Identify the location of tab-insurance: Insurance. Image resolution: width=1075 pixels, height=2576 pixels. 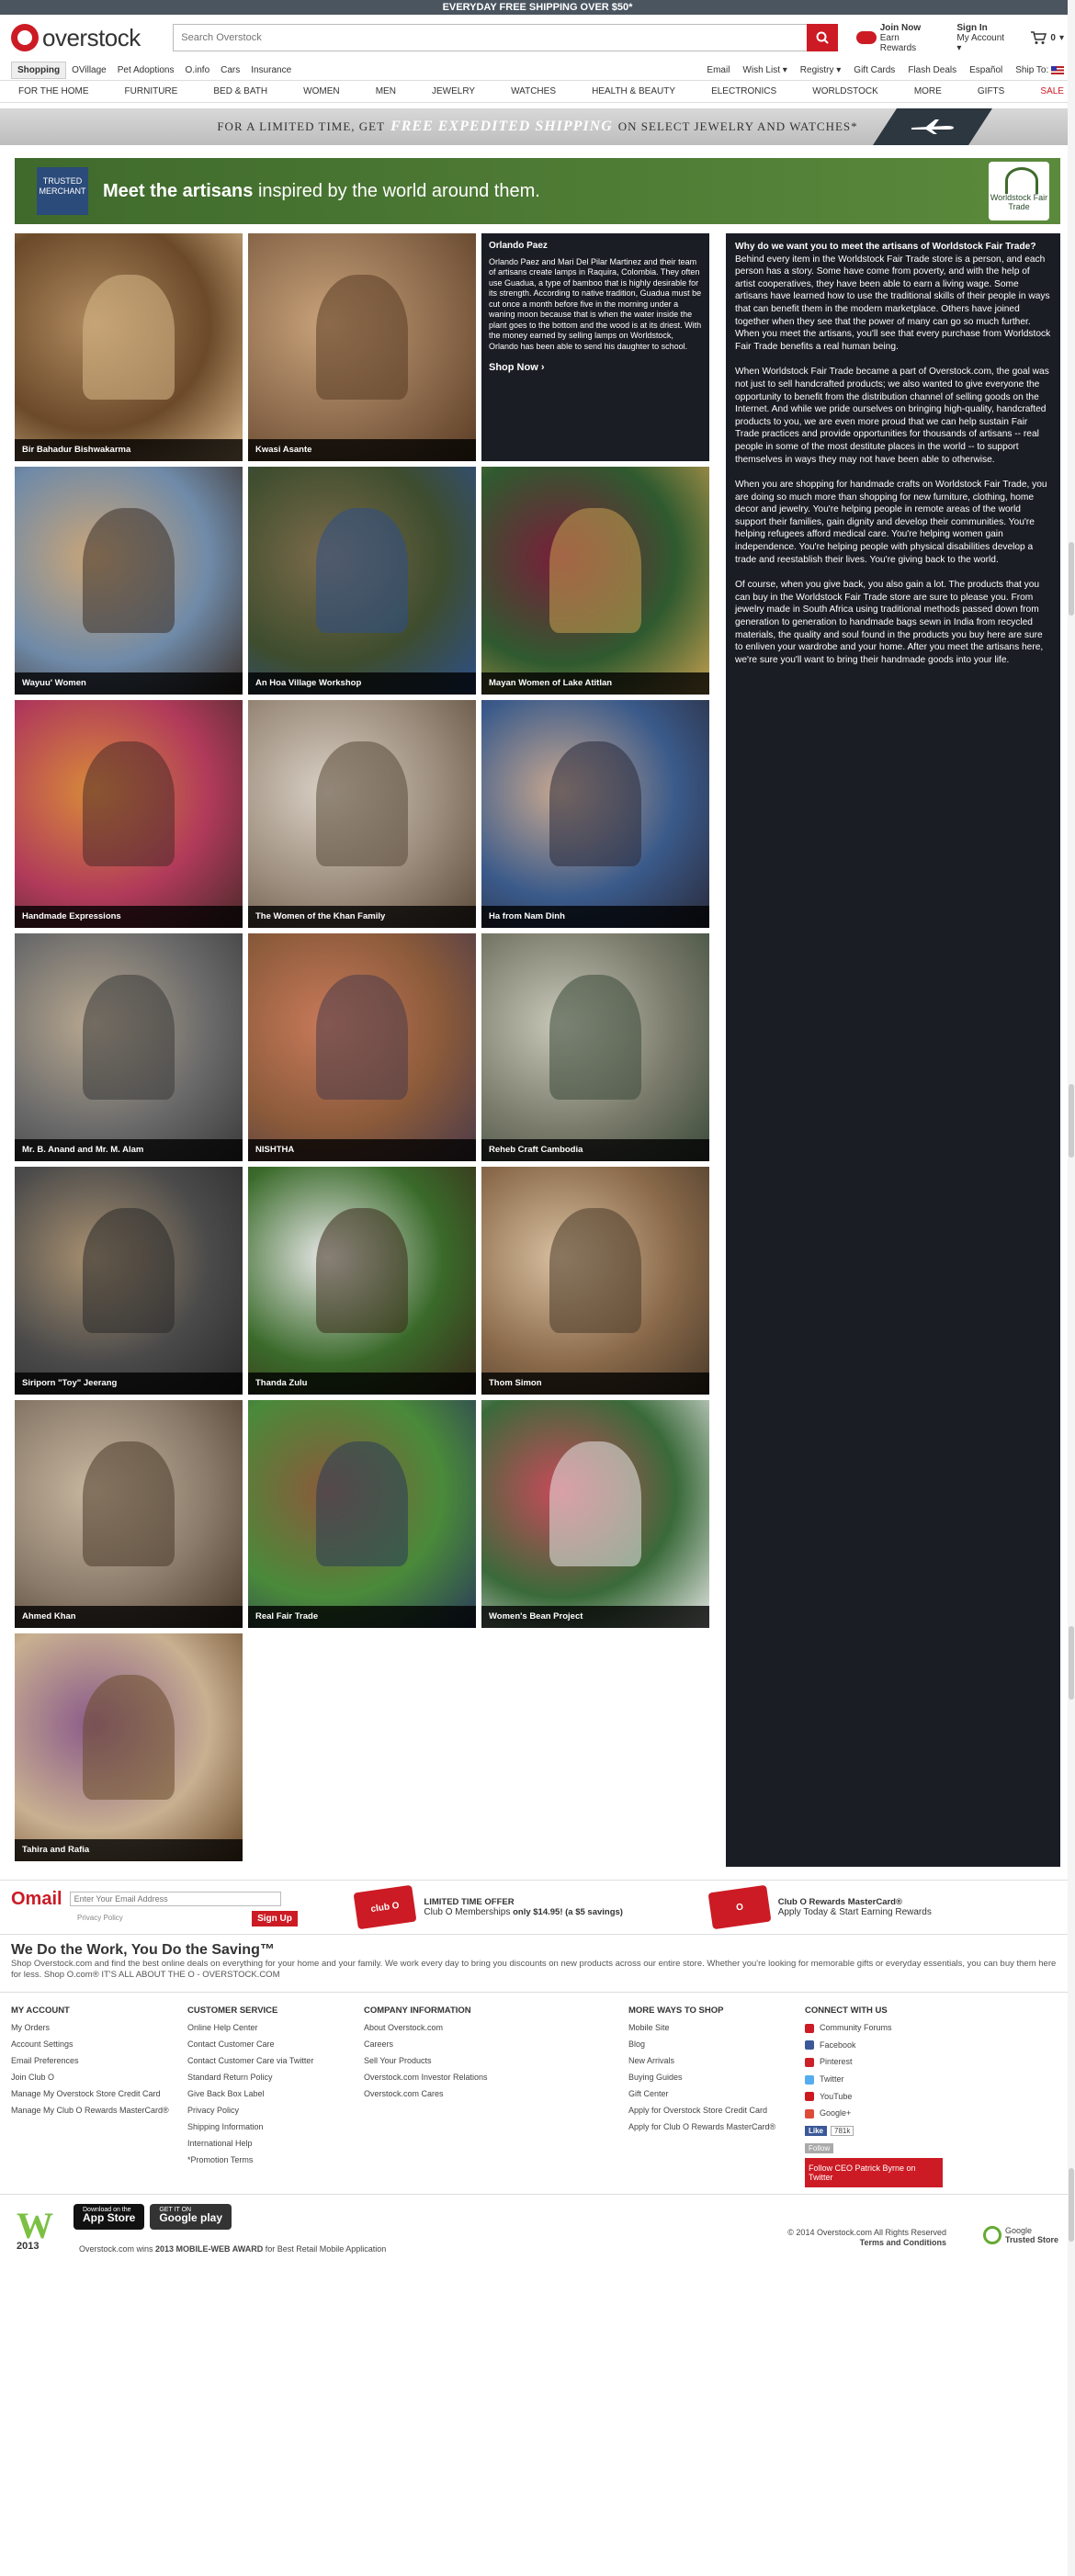
(271, 70).